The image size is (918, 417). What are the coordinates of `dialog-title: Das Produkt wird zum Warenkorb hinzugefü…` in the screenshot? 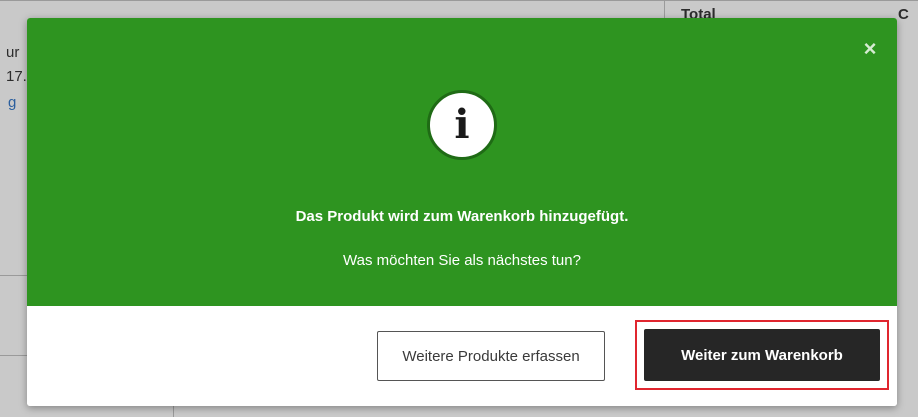 It's located at (462, 216).